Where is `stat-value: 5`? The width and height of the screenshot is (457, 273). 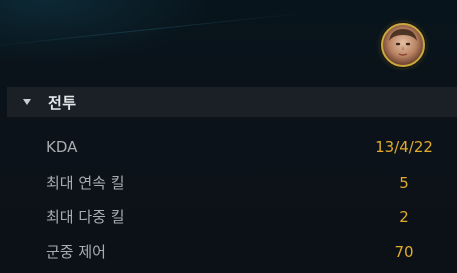
stat-value: 5 is located at coordinates (404, 183).